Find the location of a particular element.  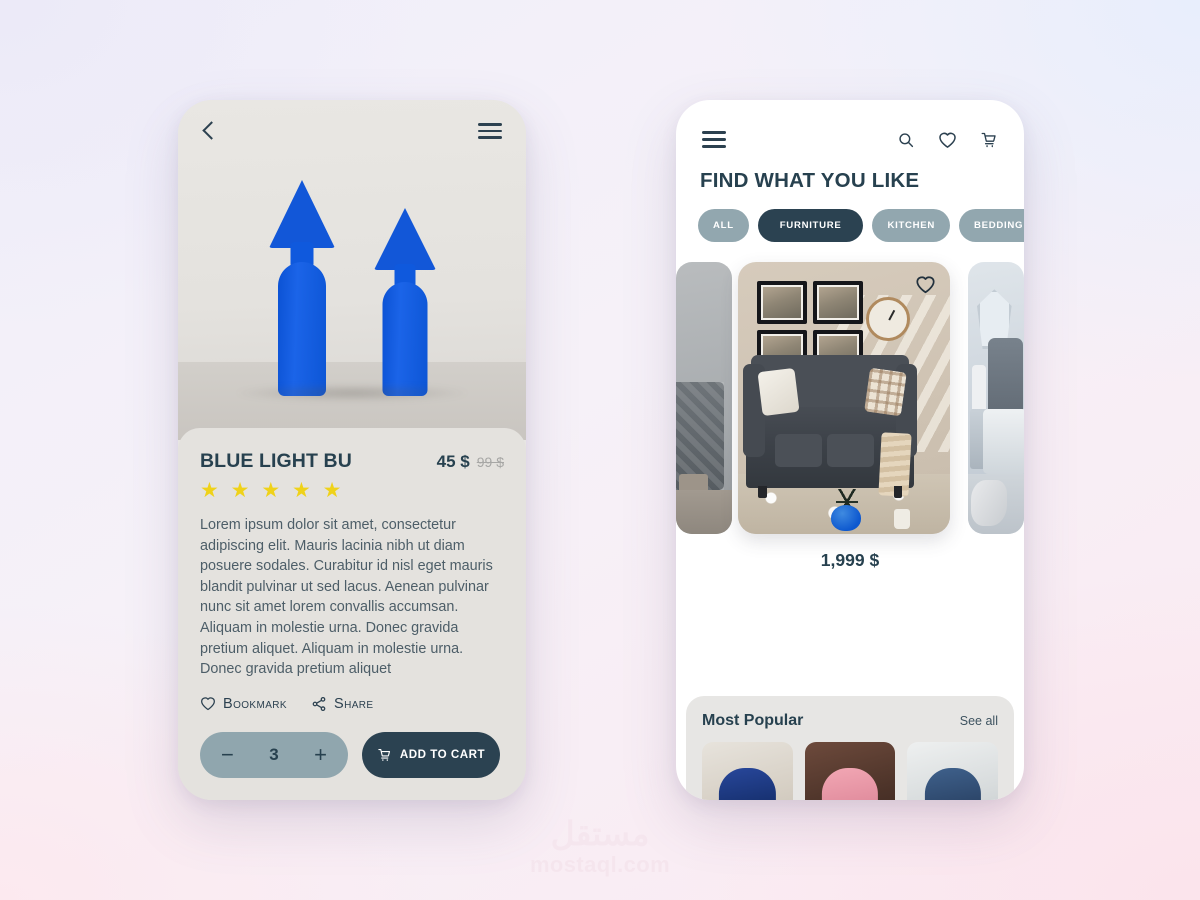

bookmark-button: Bookmark is located at coordinates (243, 704).